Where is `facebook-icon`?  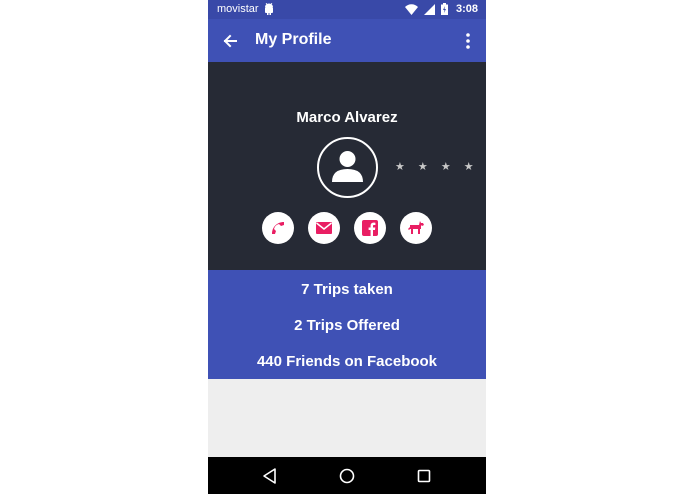
facebook-icon is located at coordinates (370, 228).